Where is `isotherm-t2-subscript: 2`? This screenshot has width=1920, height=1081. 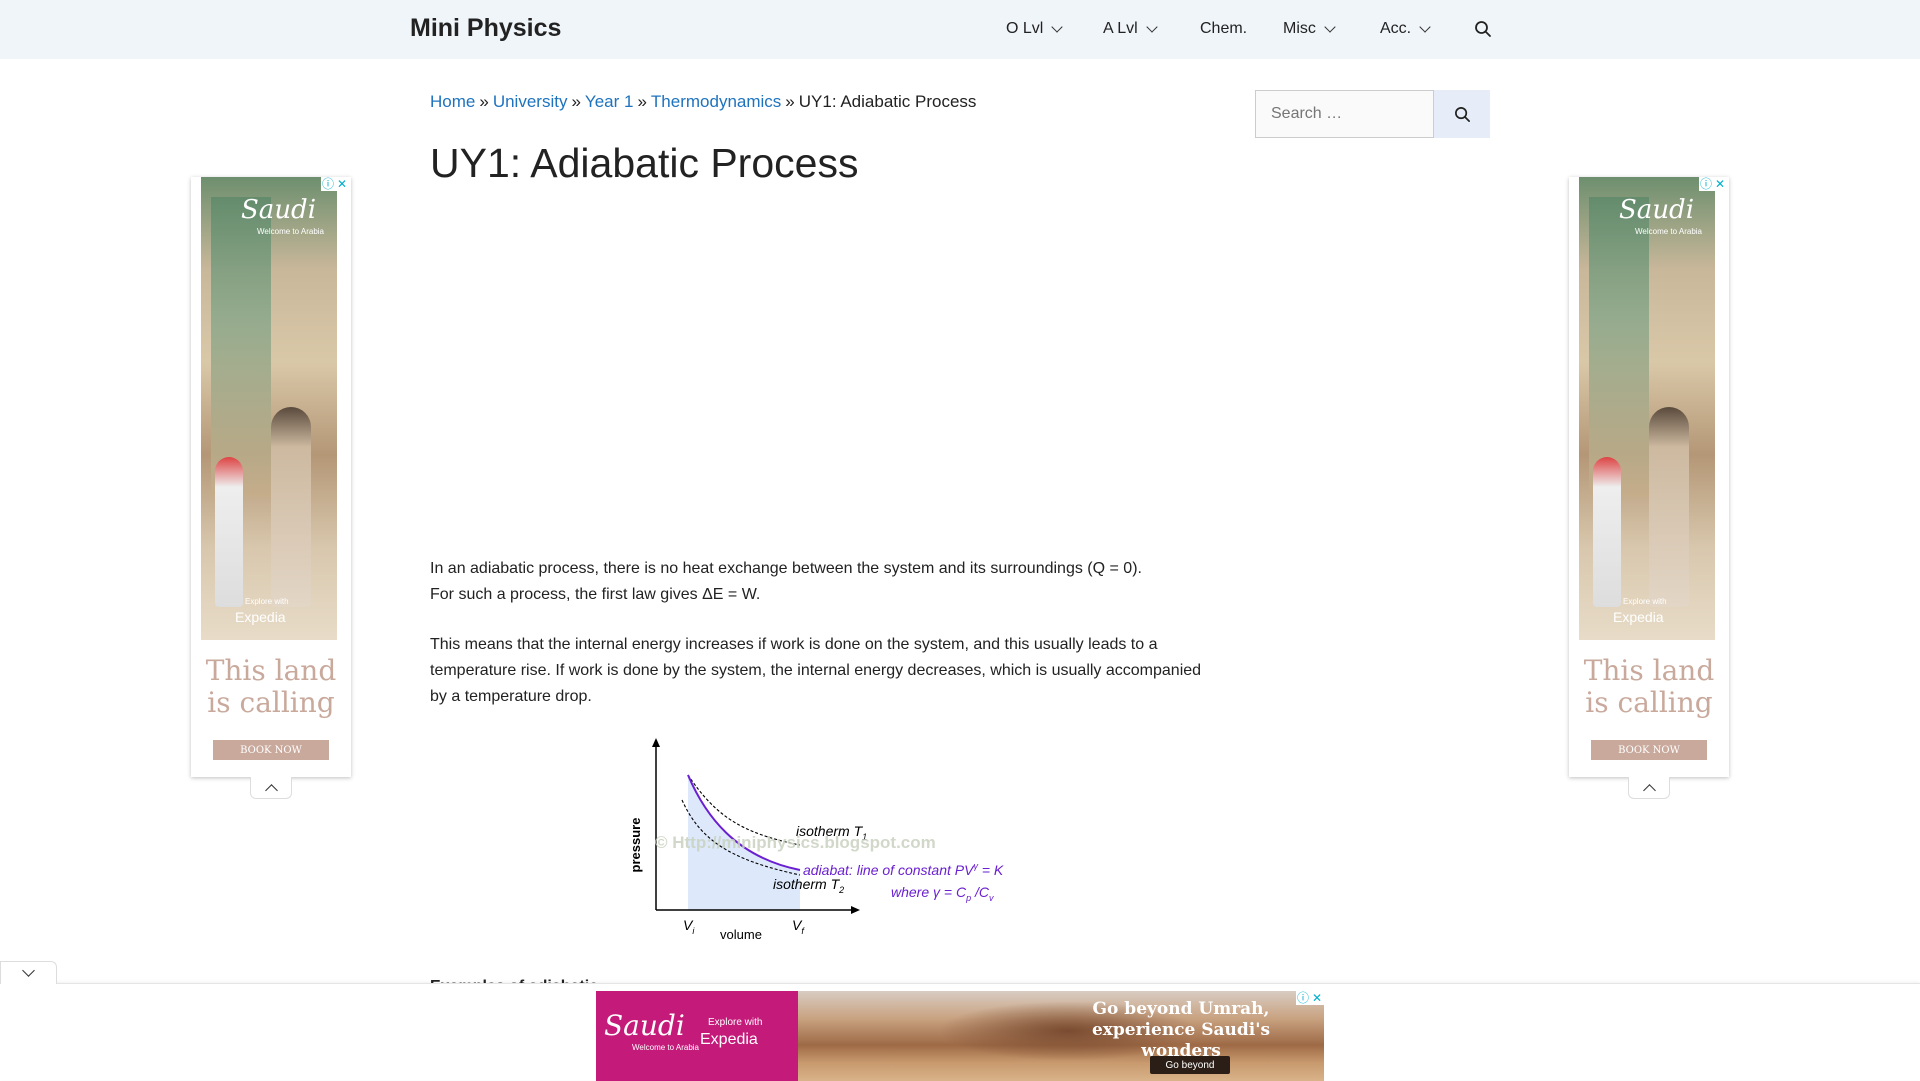 isotherm-t2-subscript: 2 is located at coordinates (841, 890).